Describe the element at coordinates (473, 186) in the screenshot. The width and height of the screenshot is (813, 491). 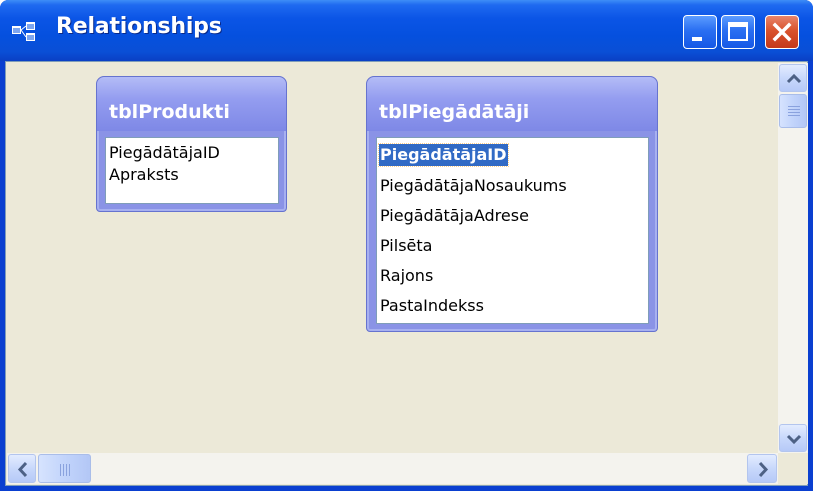
I see `field-item: PiegādātājaNosaukums` at that location.